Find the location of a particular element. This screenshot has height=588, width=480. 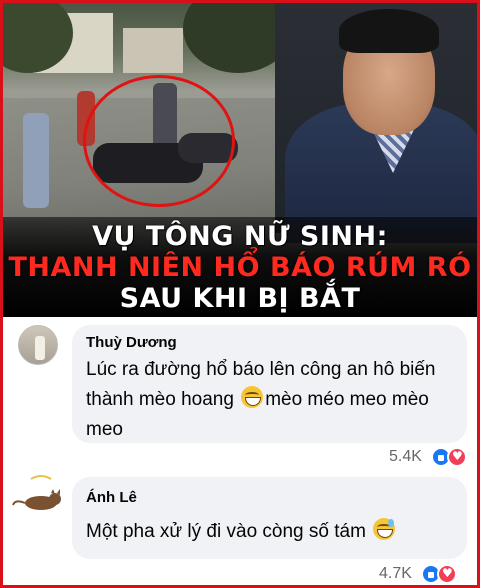

headline-line-2: THANH NIÊN HỔ BÁO RÚM RÓ is located at coordinates (240, 267).